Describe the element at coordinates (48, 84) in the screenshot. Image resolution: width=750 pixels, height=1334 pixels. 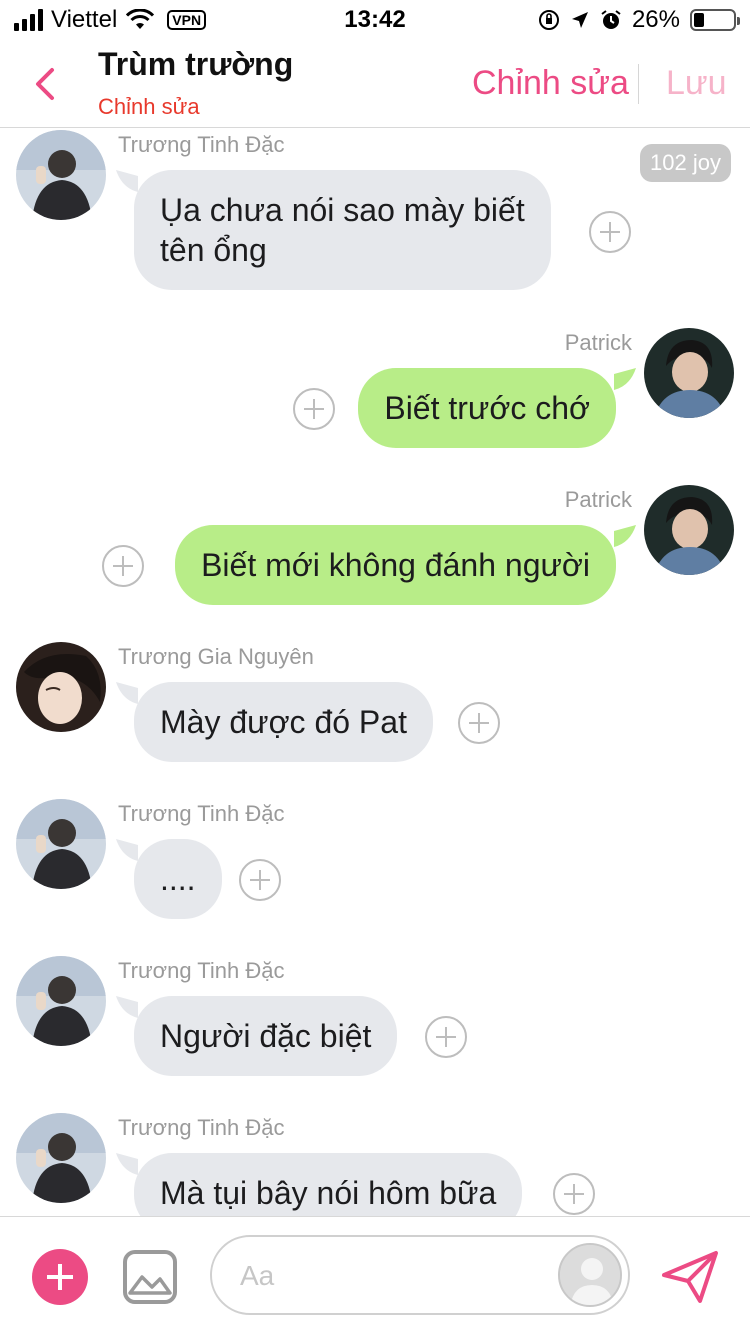
I see `back-chevron-icon` at that location.